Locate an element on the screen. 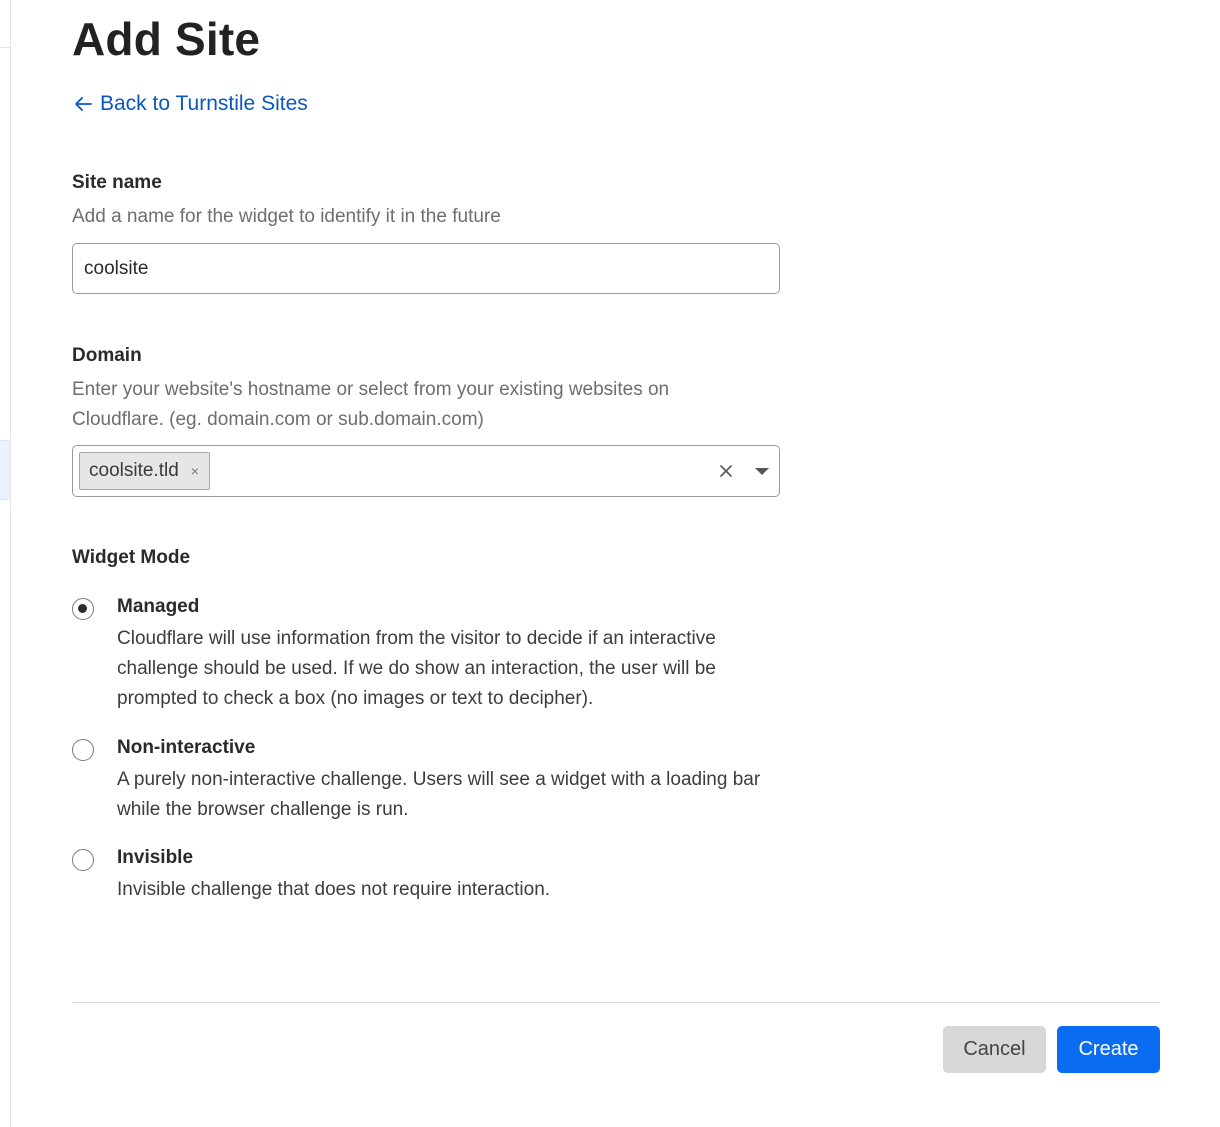 Image resolution: width=1220 pixels, height=1127 pixels. back-link-label: Back to Turnstile Sites is located at coordinates (204, 103).